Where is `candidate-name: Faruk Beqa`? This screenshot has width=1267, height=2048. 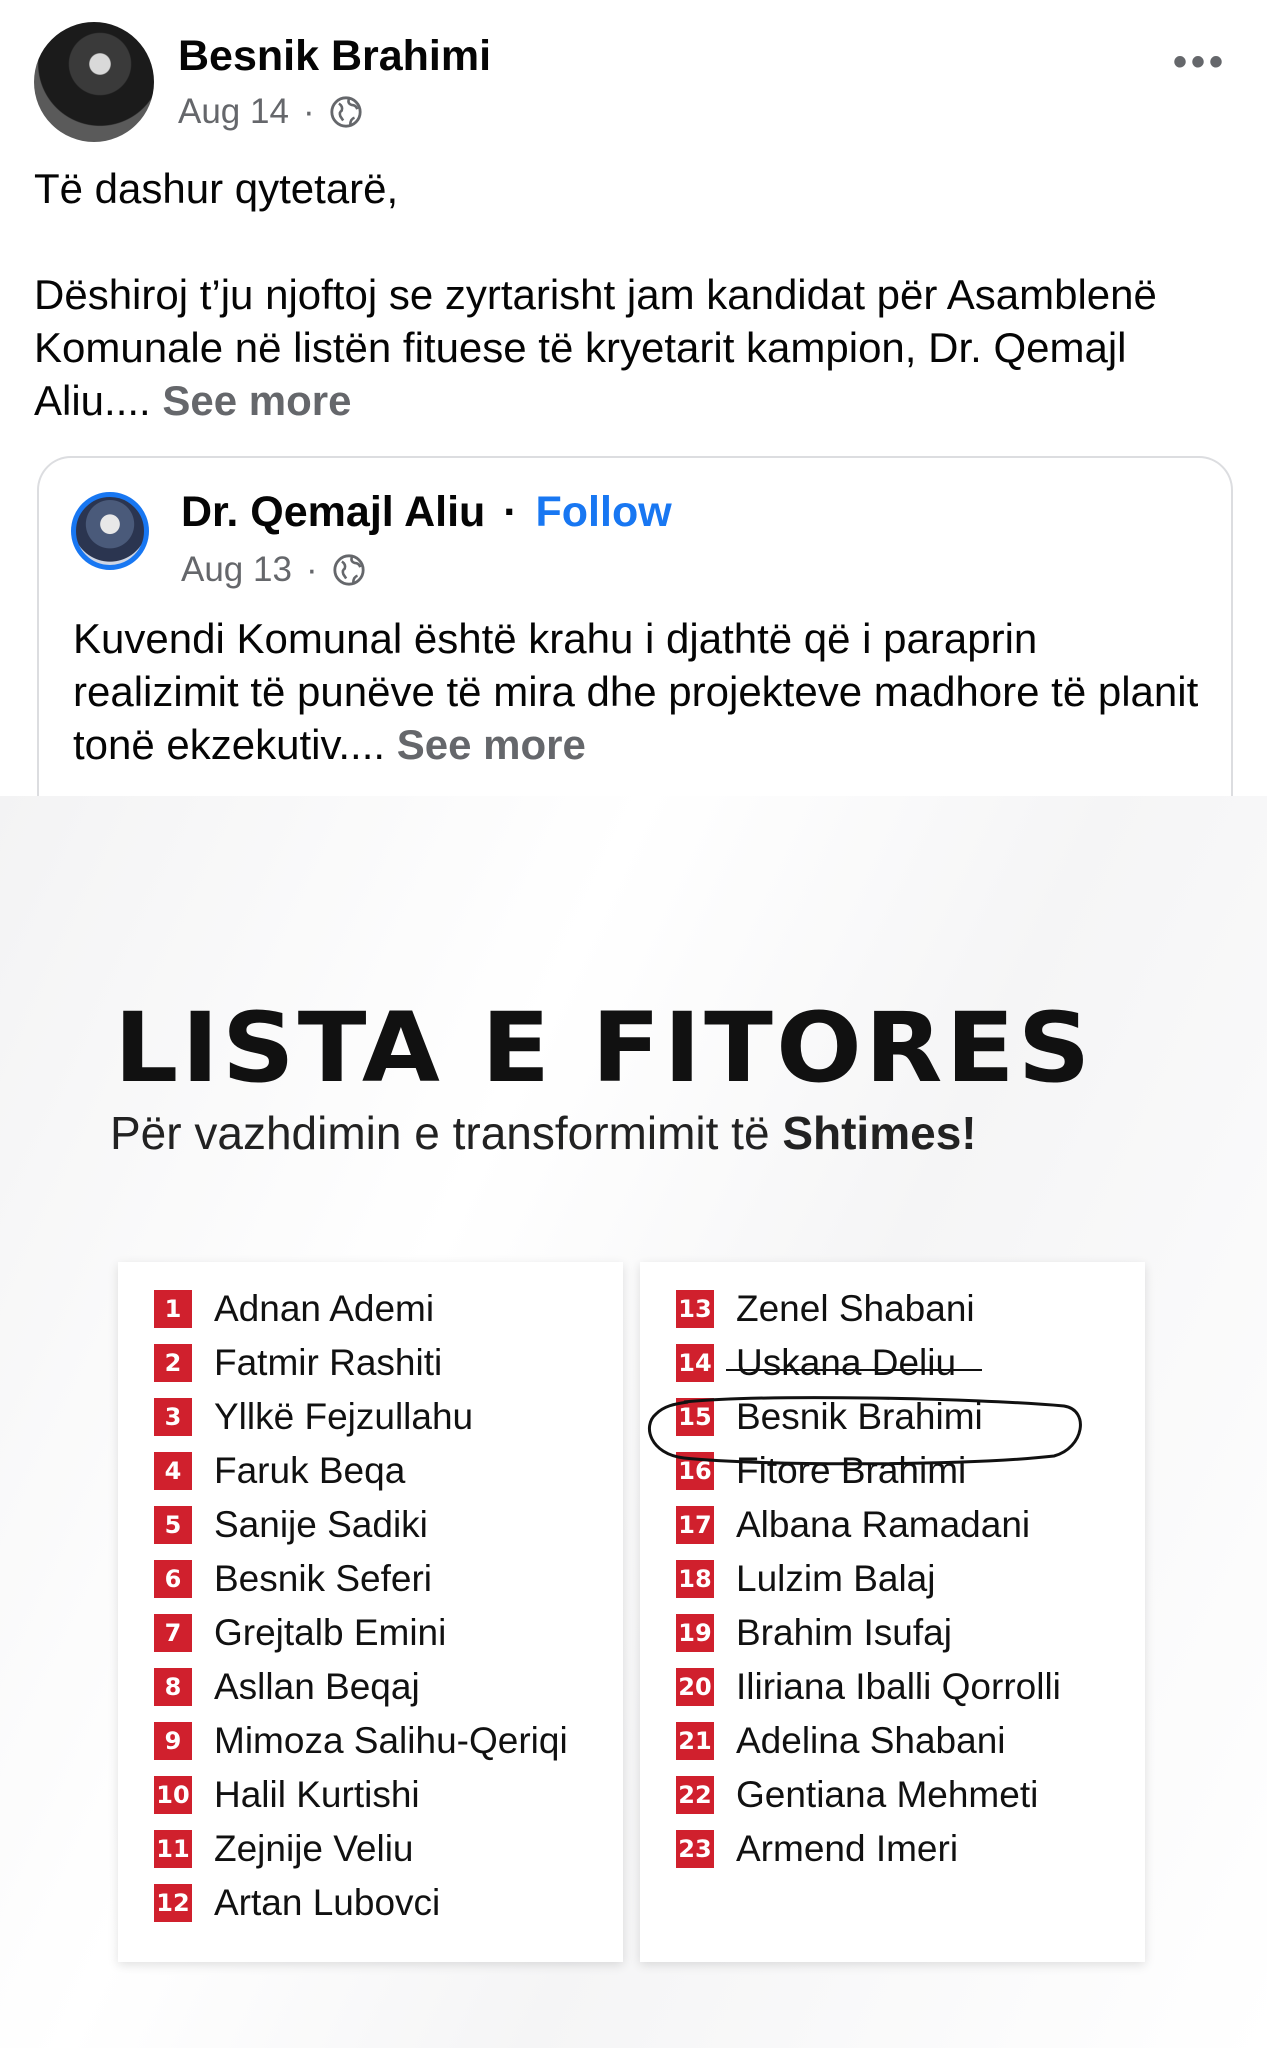 candidate-name: Faruk Beqa is located at coordinates (310, 1470).